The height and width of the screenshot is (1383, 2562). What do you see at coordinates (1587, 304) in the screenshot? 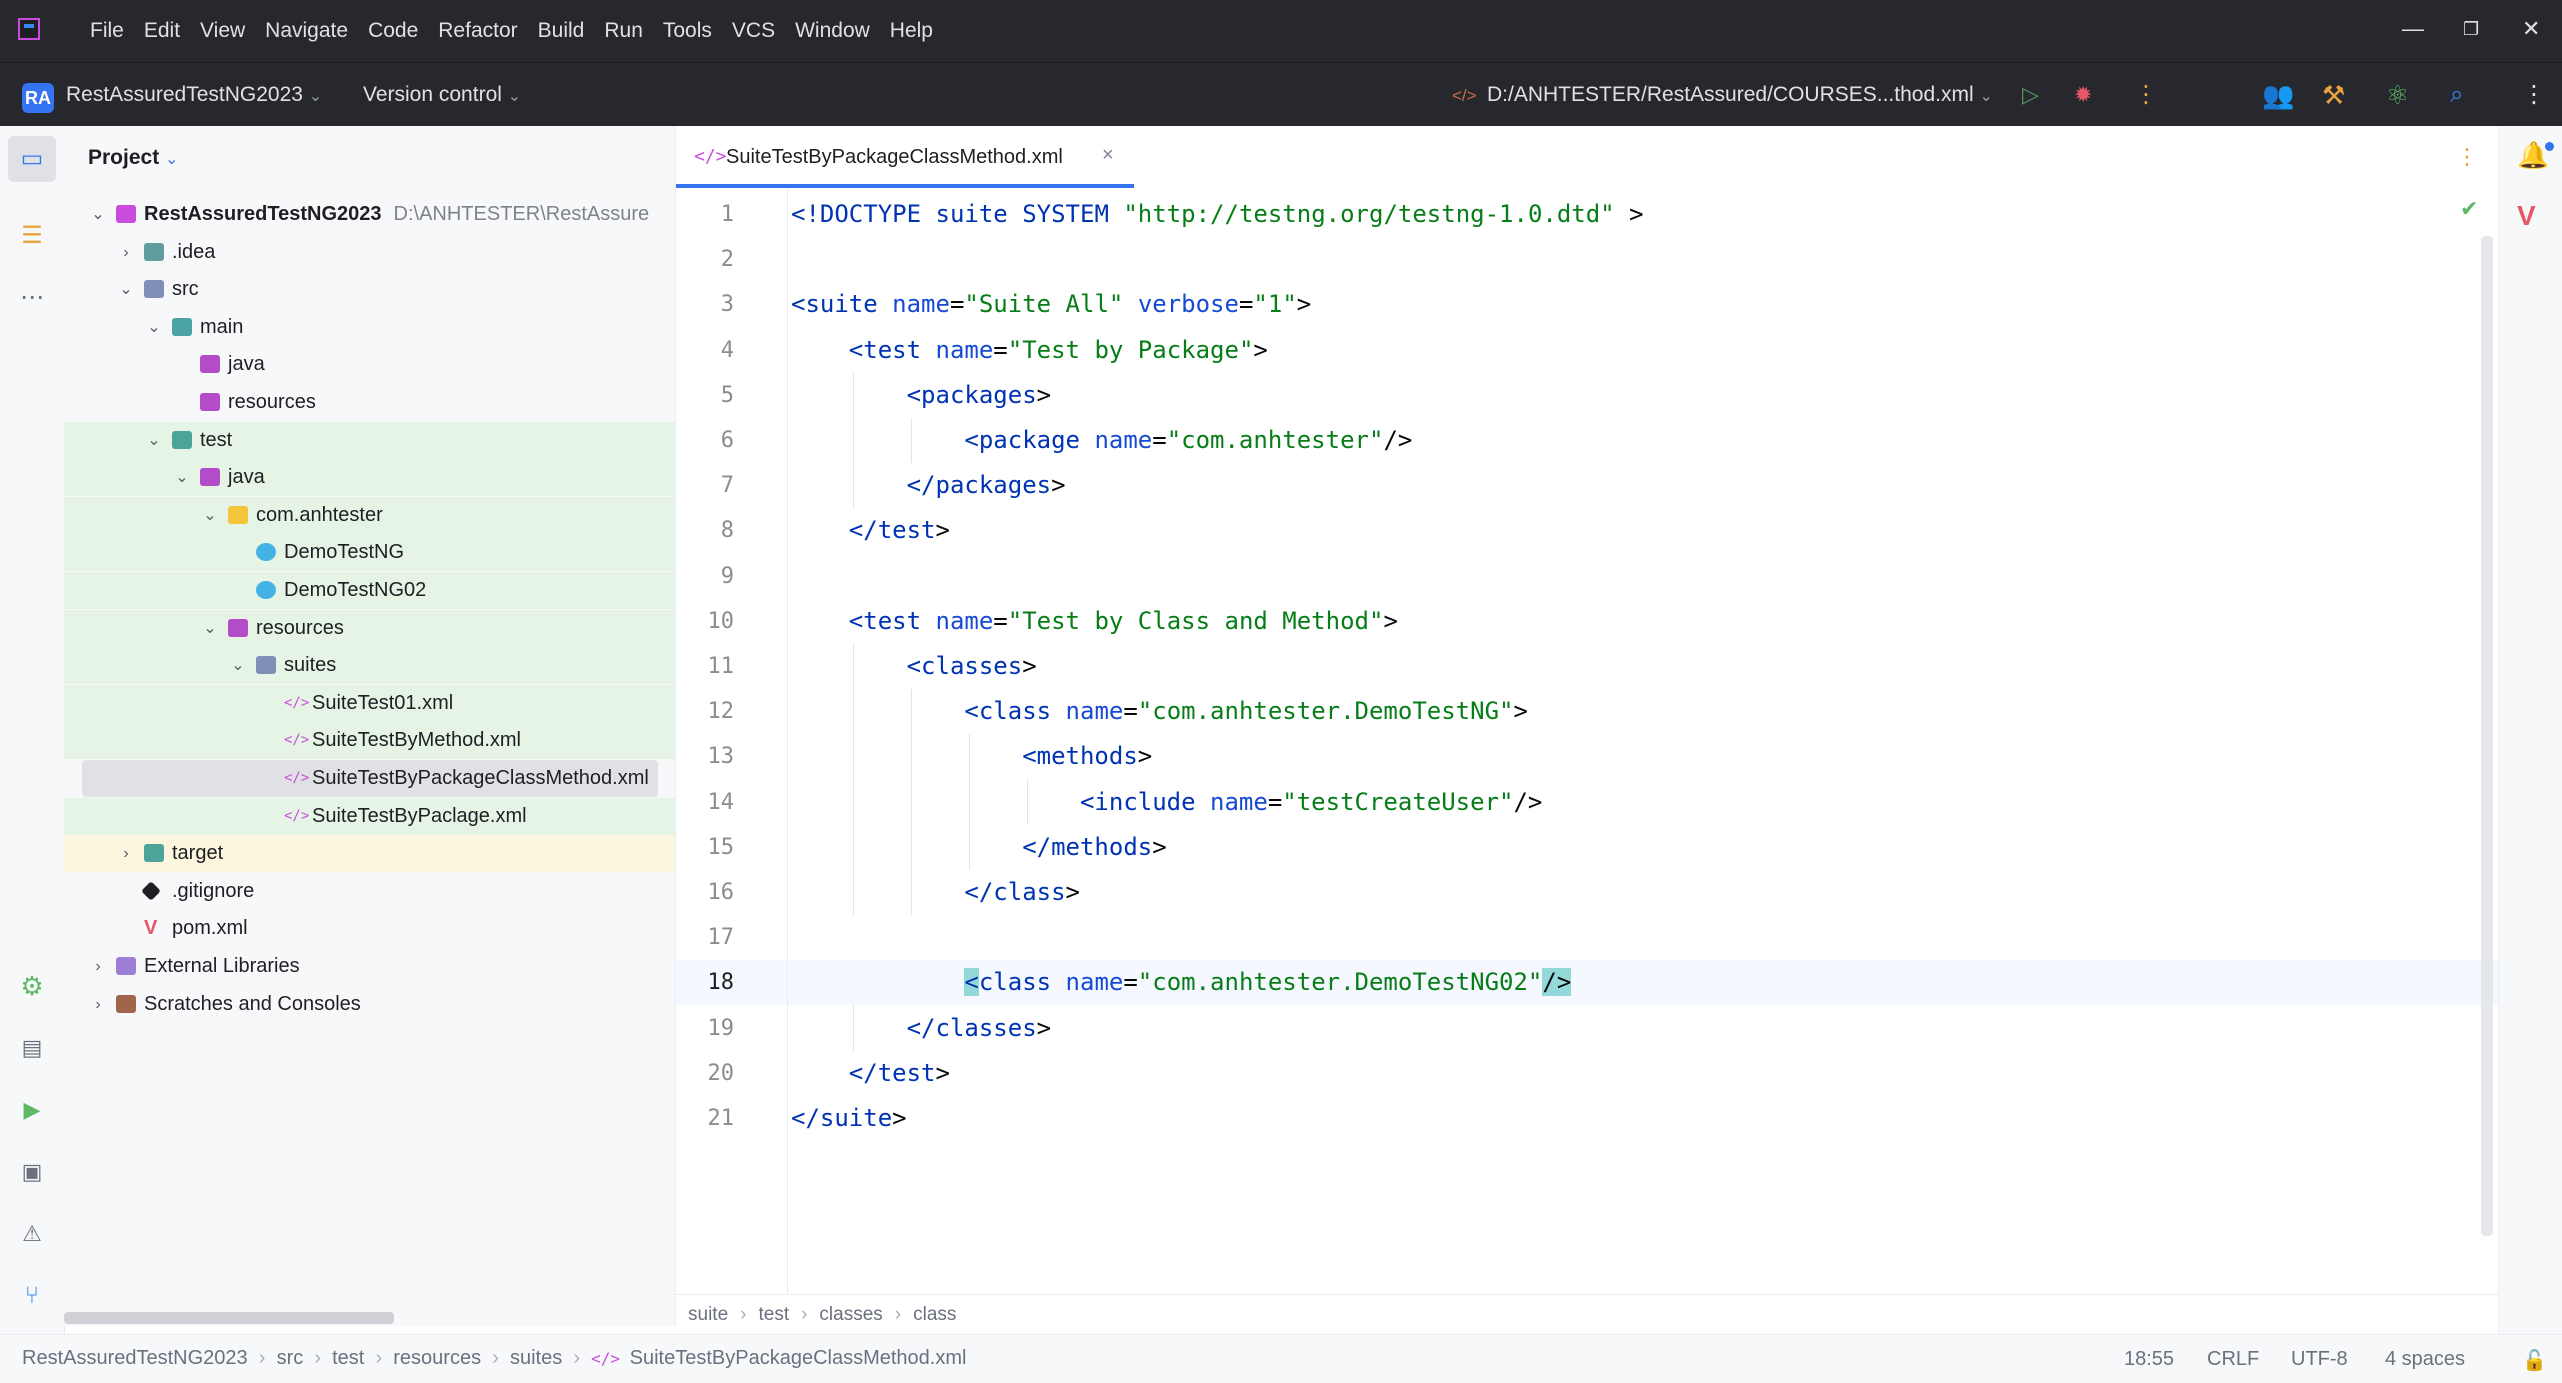
I see `code-line: 3 <suite name="Suite All" verbose="1">` at bounding box center [1587, 304].